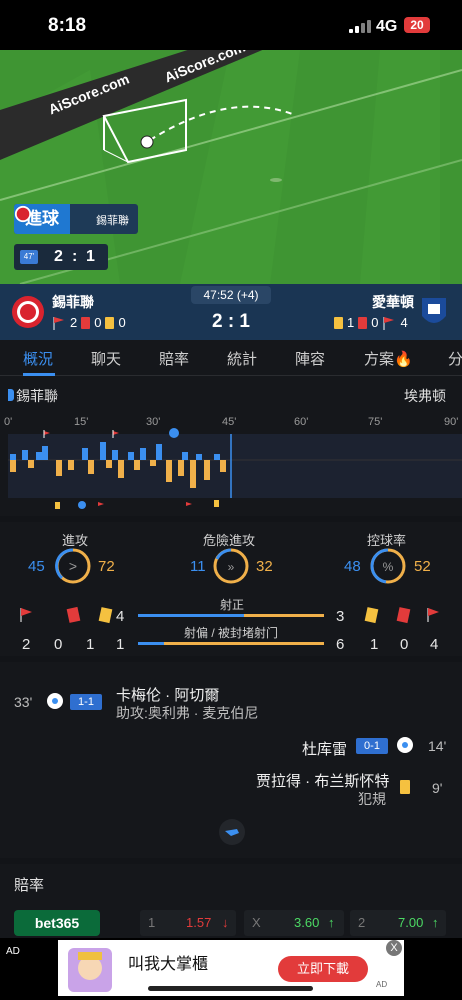 The height and width of the screenshot is (1000, 462). What do you see at coordinates (67, 25) in the screenshot?
I see `clock-time: 8:18` at bounding box center [67, 25].